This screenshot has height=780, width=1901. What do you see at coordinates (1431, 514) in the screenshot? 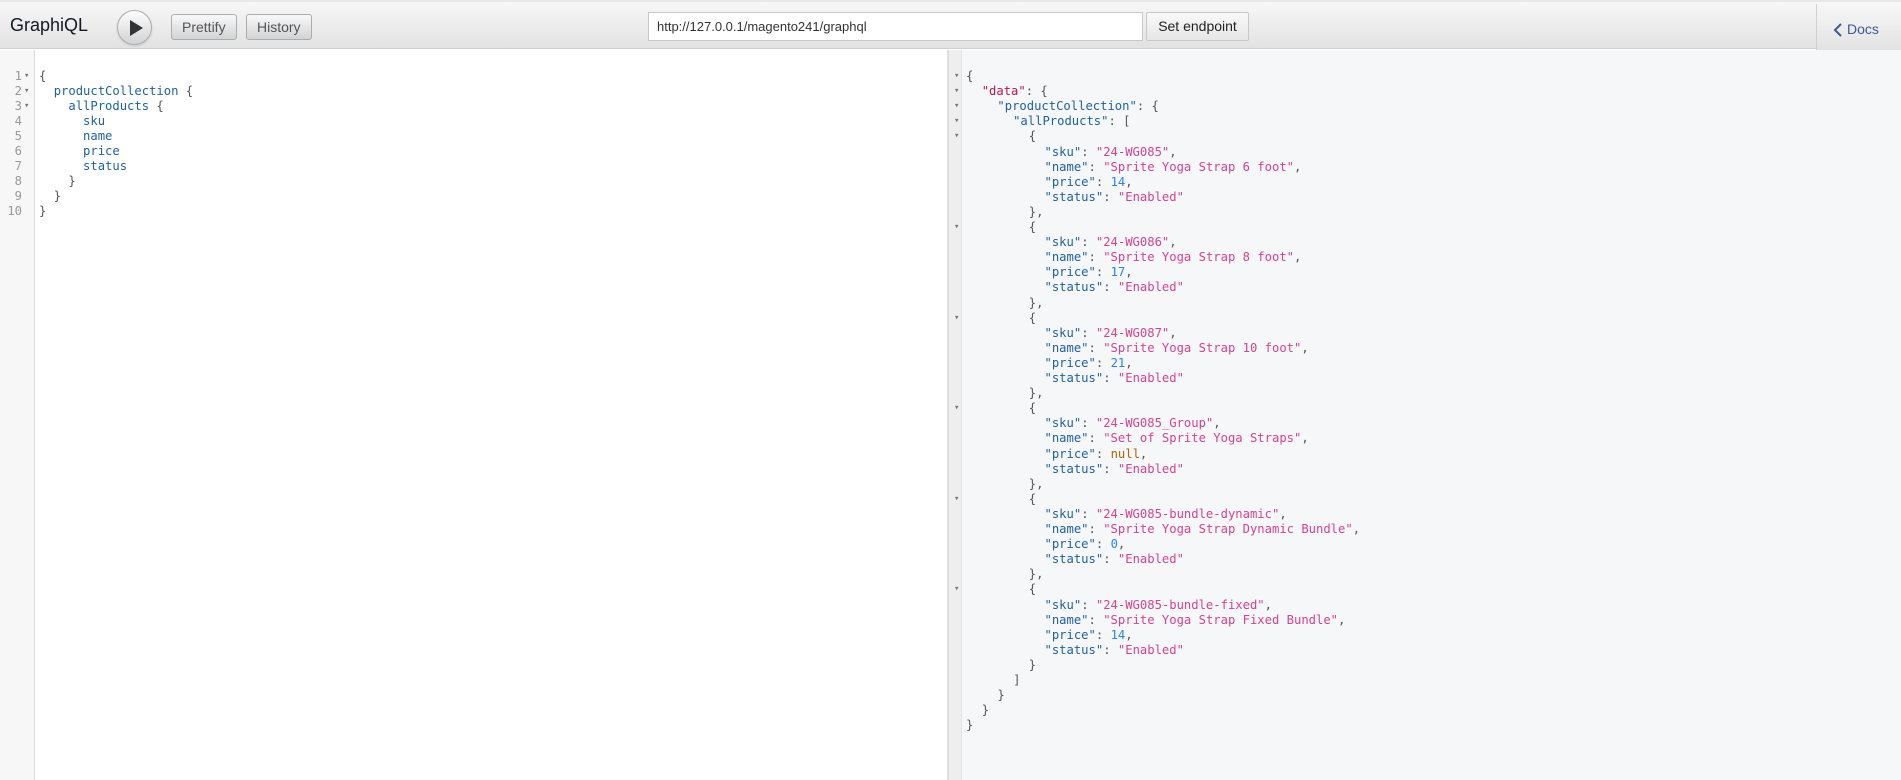
I see `result-line: "sku": "24-WG085-bundle-dynamic",` at bounding box center [1431, 514].